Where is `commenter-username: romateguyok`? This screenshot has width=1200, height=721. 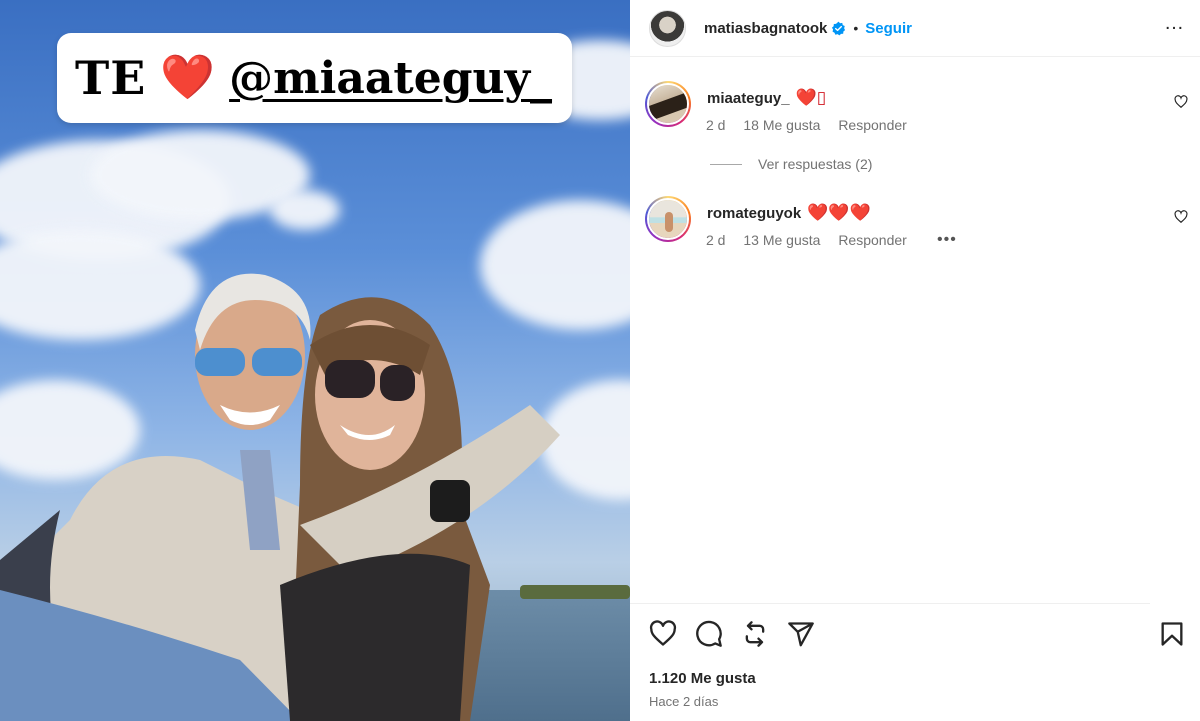 commenter-username: romateguyok is located at coordinates (754, 213).